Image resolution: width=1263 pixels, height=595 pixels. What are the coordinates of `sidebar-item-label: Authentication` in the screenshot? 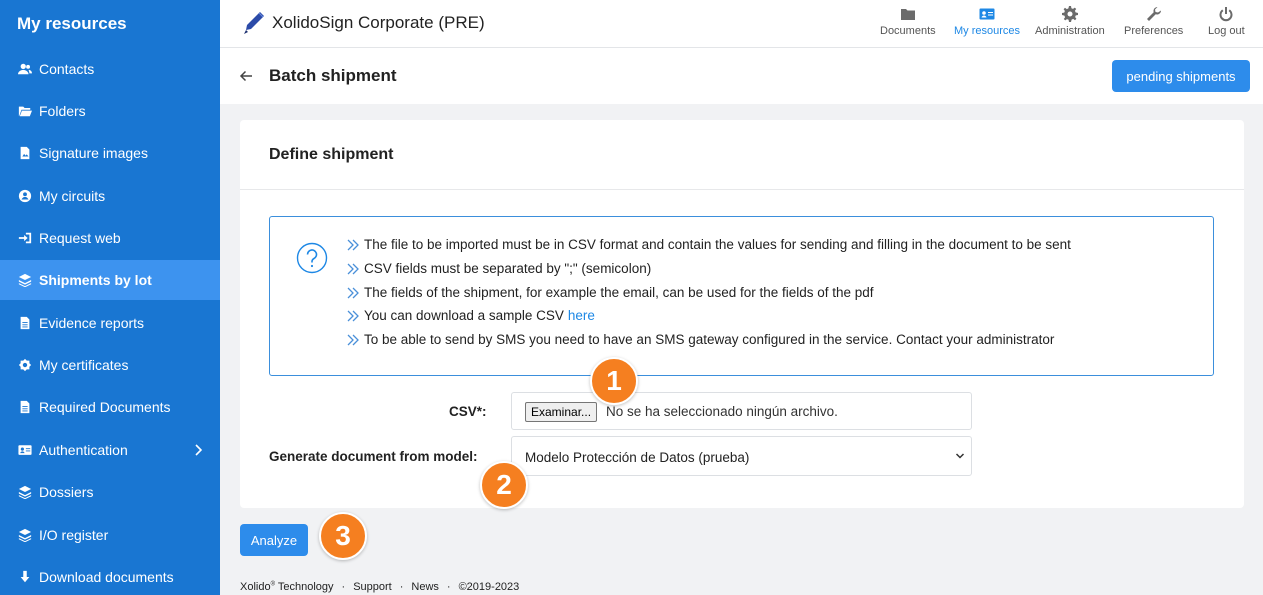 It's located at (83, 450).